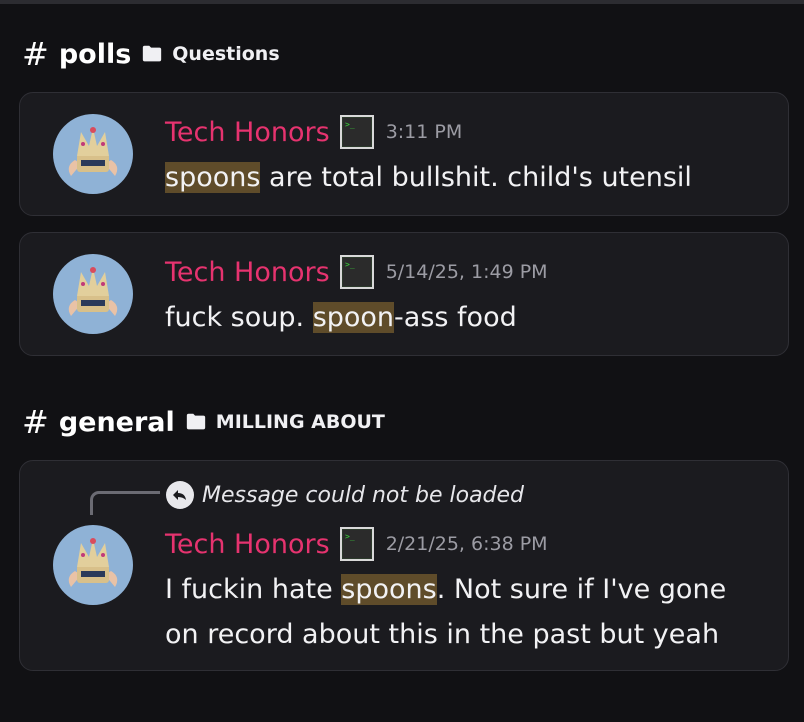  Describe the element at coordinates (467, 272) in the screenshot. I see `timestamp: 5/14/25, 1:49 PM` at that location.